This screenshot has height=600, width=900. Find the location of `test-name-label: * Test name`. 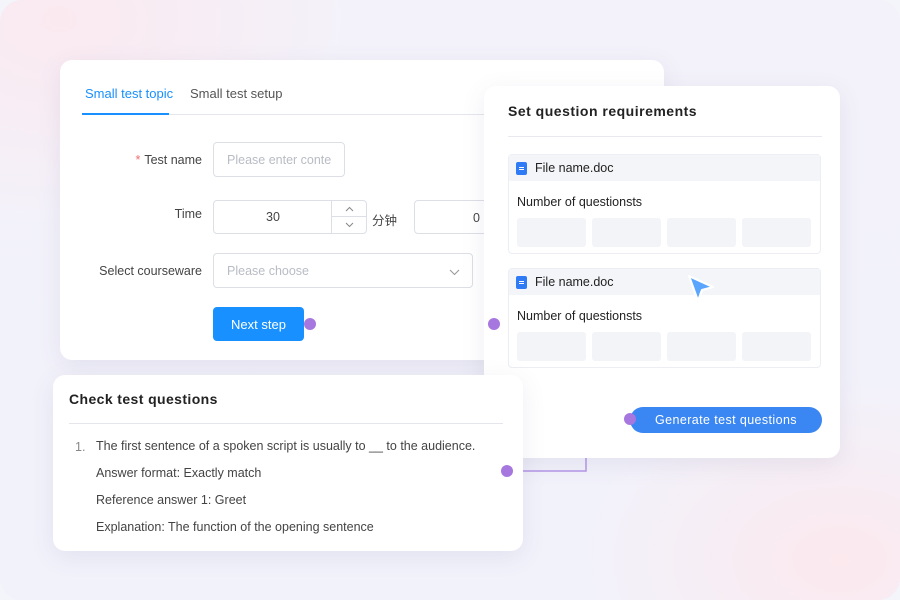

test-name-label: * Test name is located at coordinates (168, 160).